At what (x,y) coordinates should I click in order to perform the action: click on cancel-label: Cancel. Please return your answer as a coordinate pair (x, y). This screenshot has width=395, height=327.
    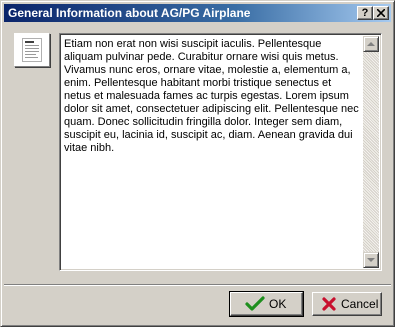
    Looking at the image, I should click on (360, 304).